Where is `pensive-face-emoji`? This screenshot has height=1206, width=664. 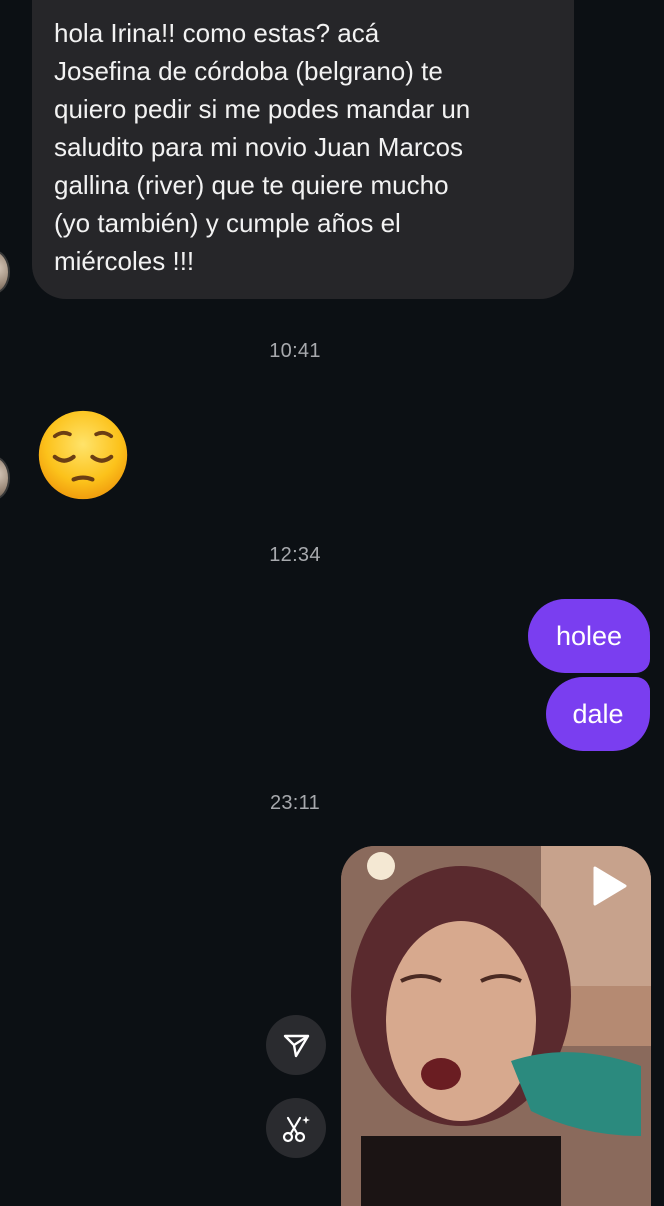 pensive-face-emoji is located at coordinates (83, 455).